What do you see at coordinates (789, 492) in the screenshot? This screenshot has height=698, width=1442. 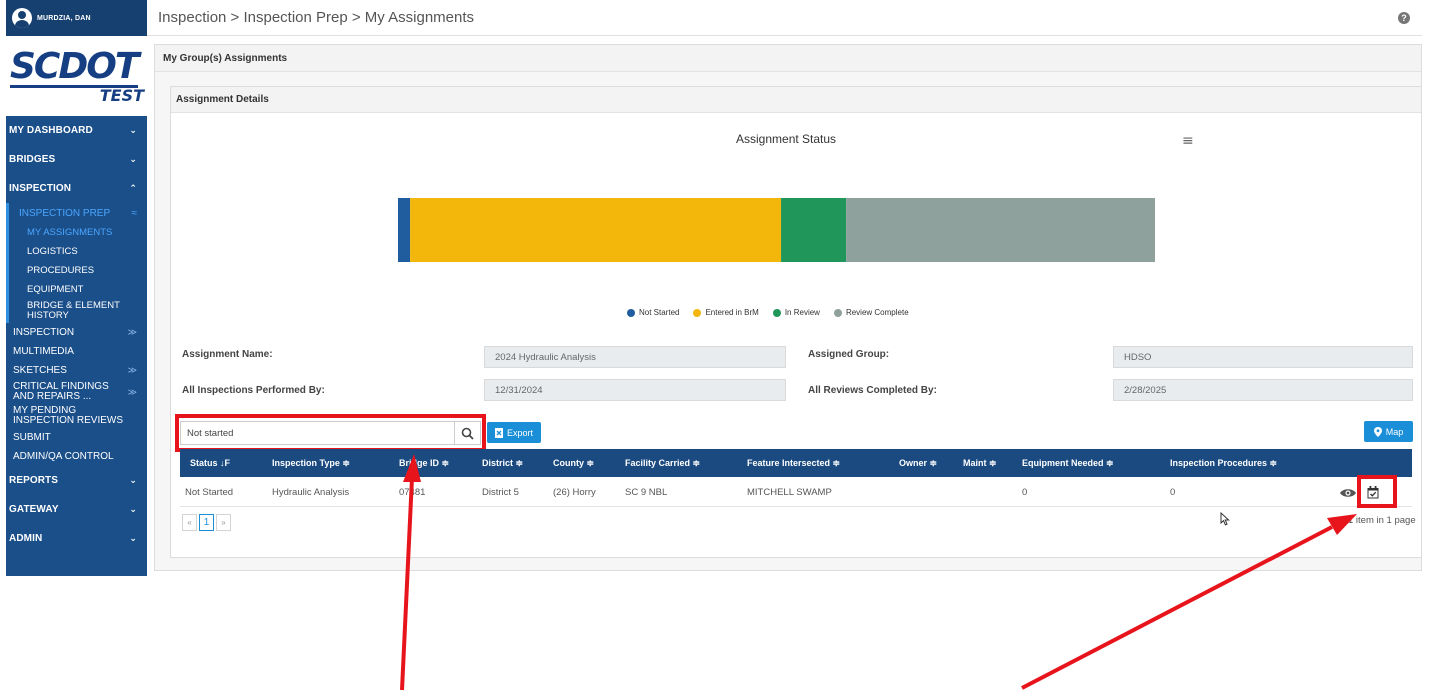 I see `cell-feature: MITCHELL SWAMP` at bounding box center [789, 492].